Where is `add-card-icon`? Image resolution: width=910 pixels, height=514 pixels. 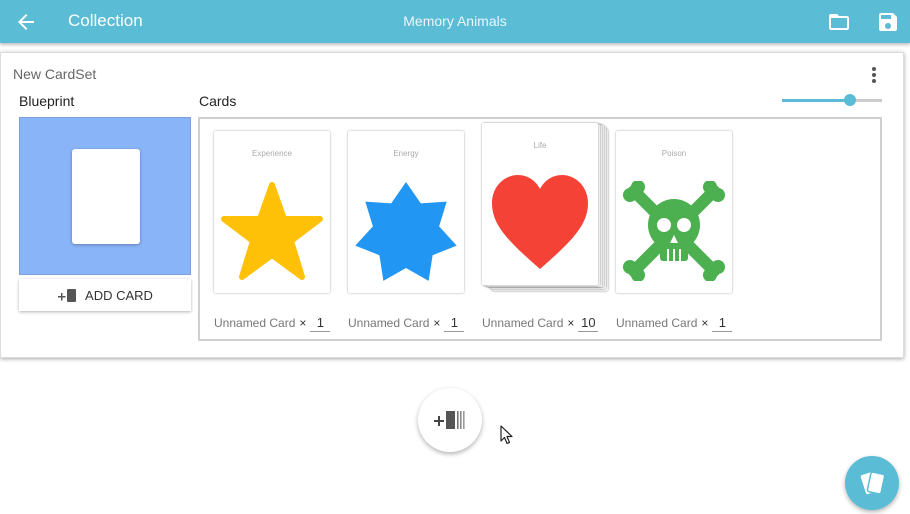 add-card-icon is located at coordinates (67, 295).